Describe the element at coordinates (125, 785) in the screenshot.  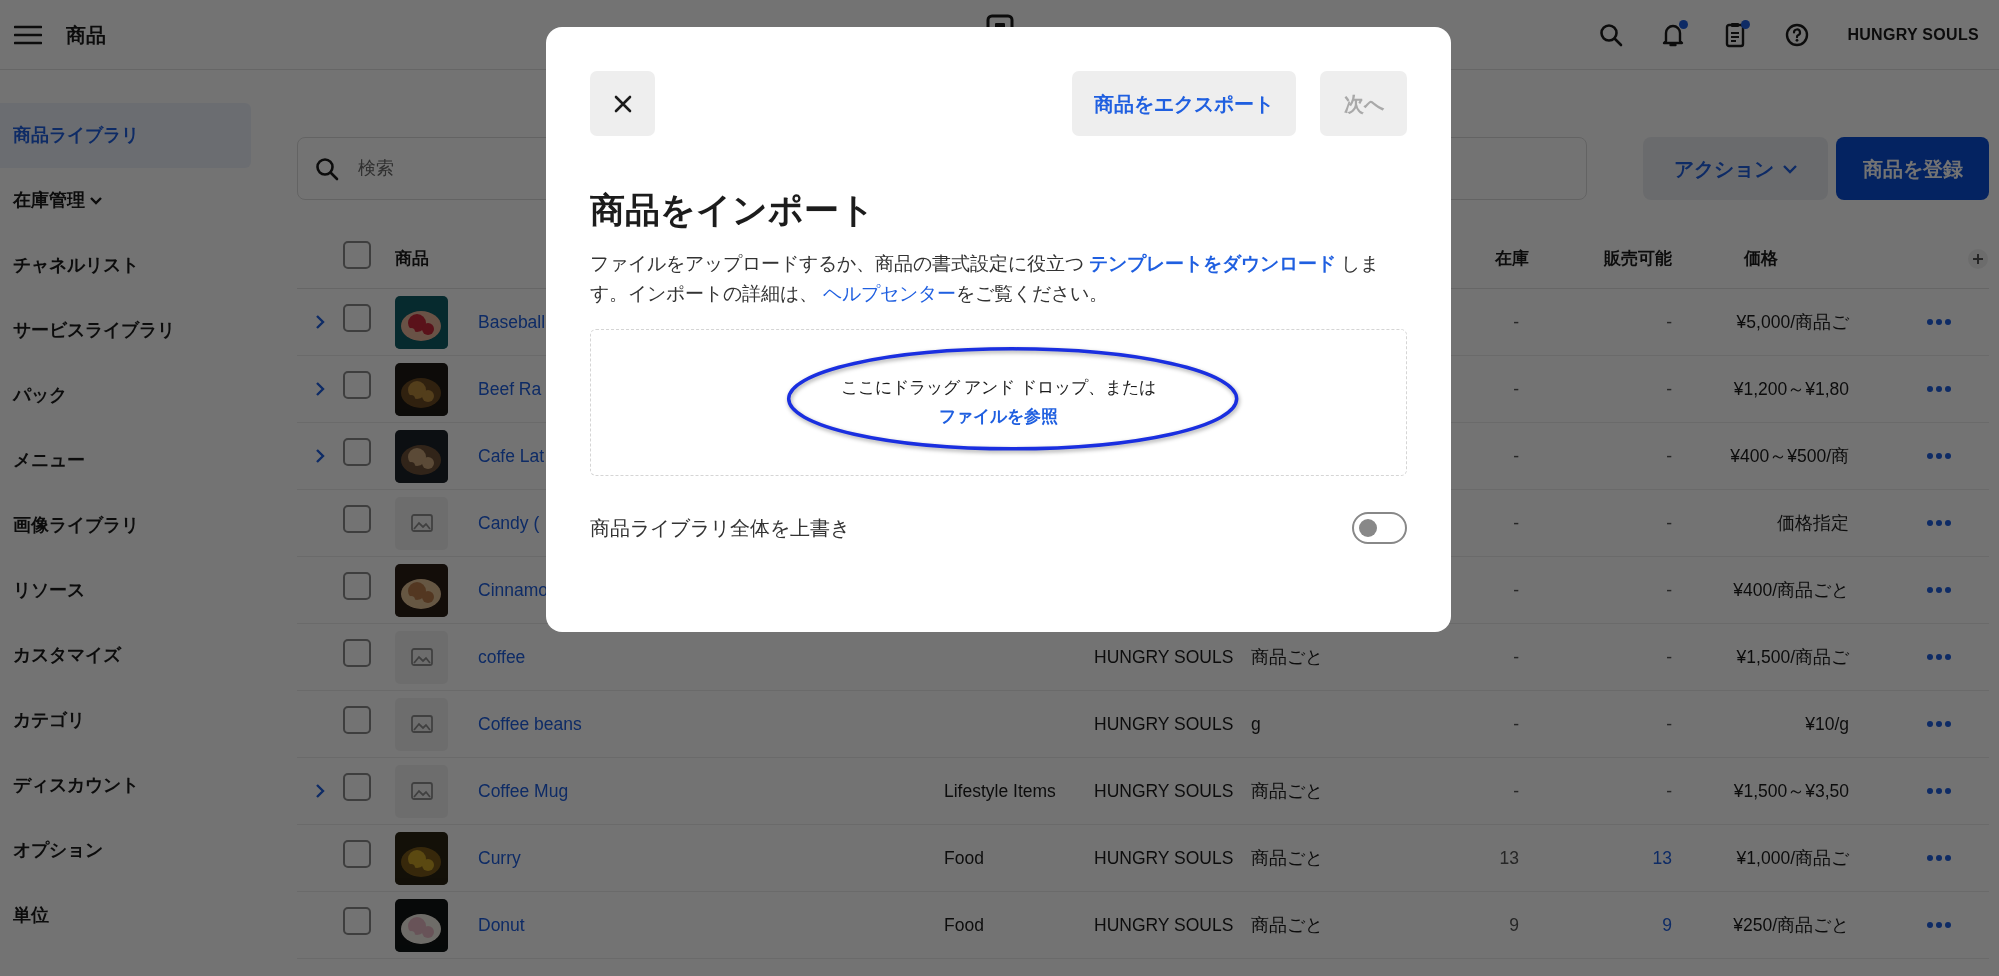
I see `sidebar-item: ディスカウント` at that location.